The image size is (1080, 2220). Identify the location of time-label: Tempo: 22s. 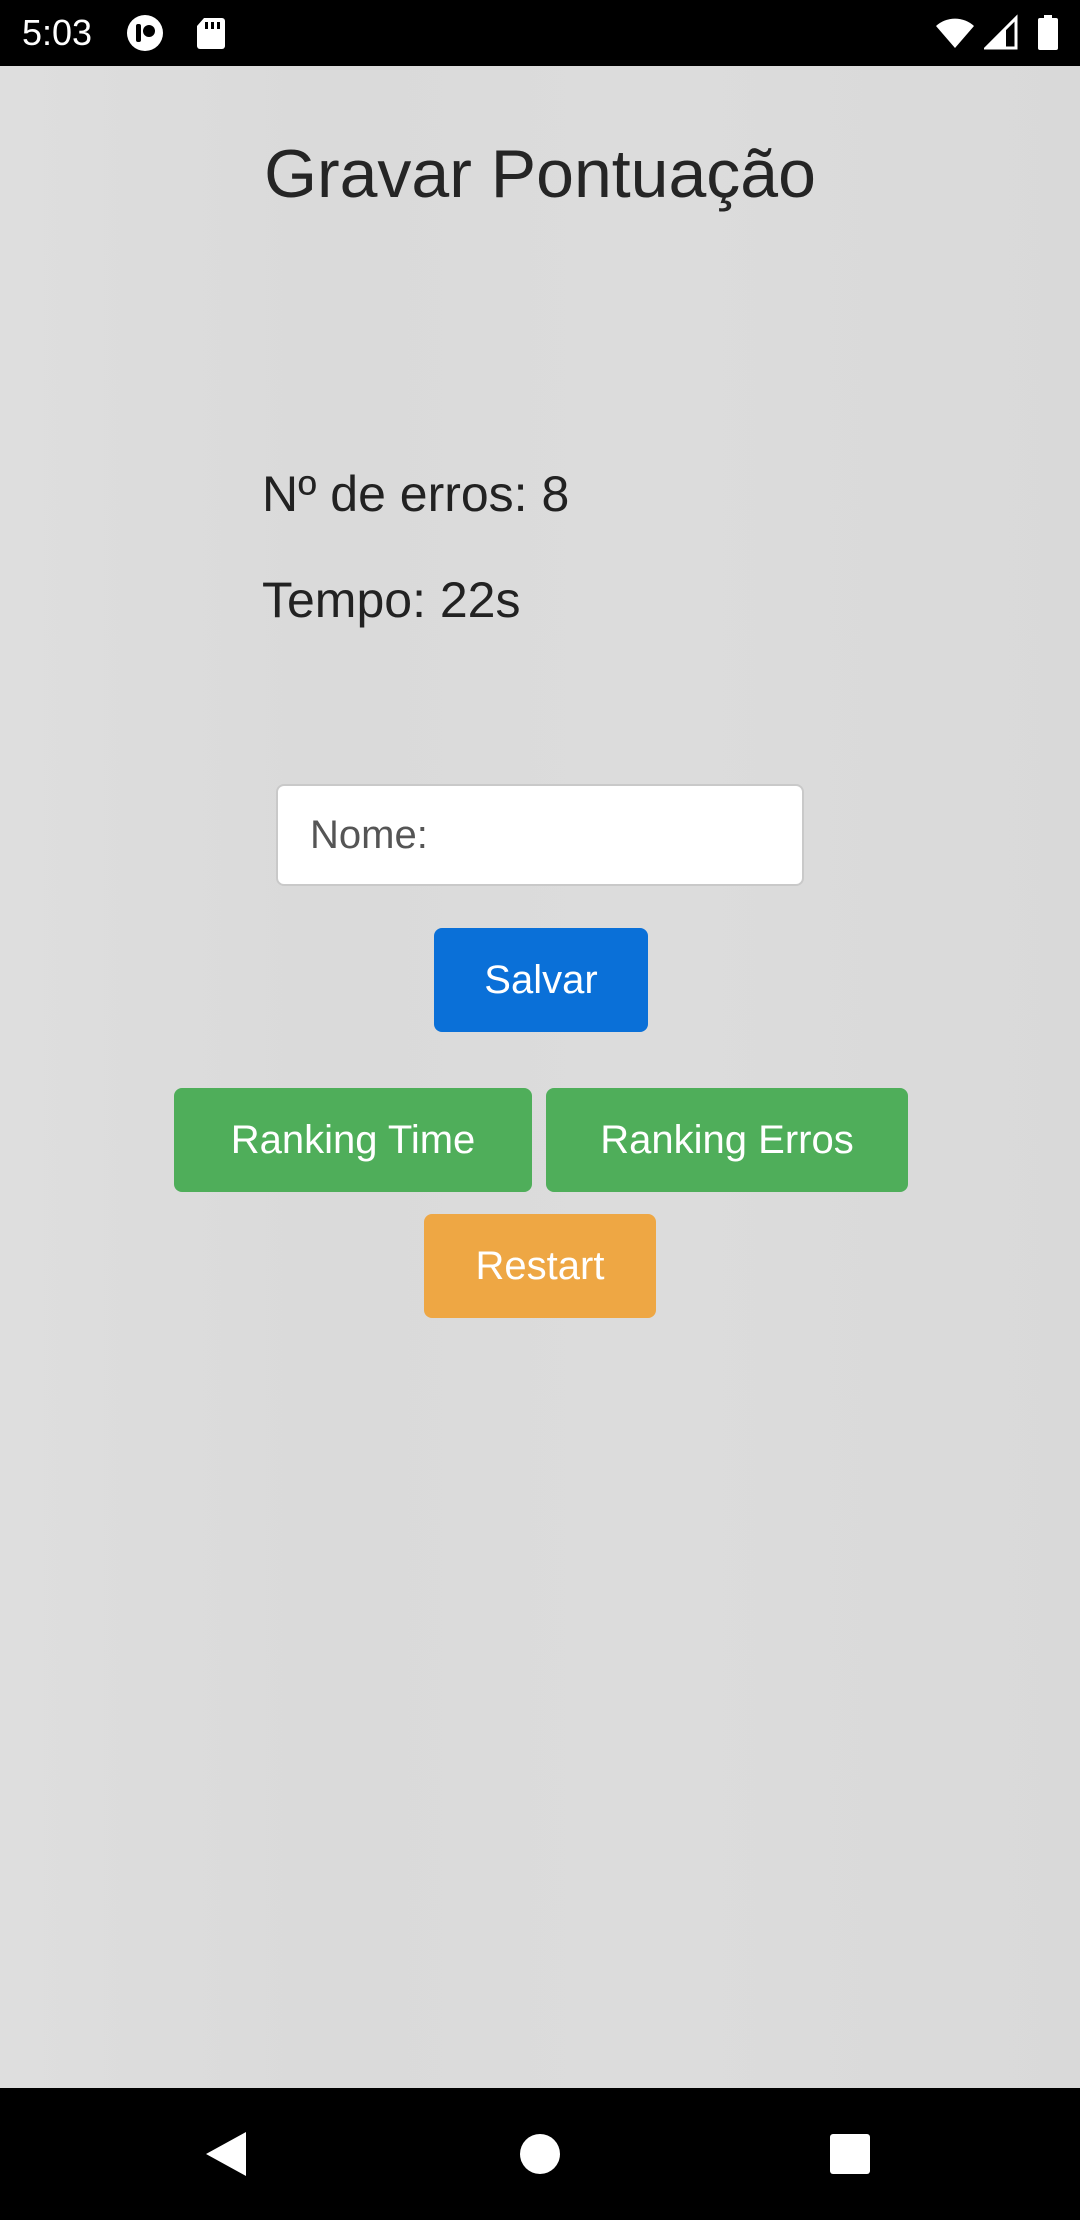
(391, 600).